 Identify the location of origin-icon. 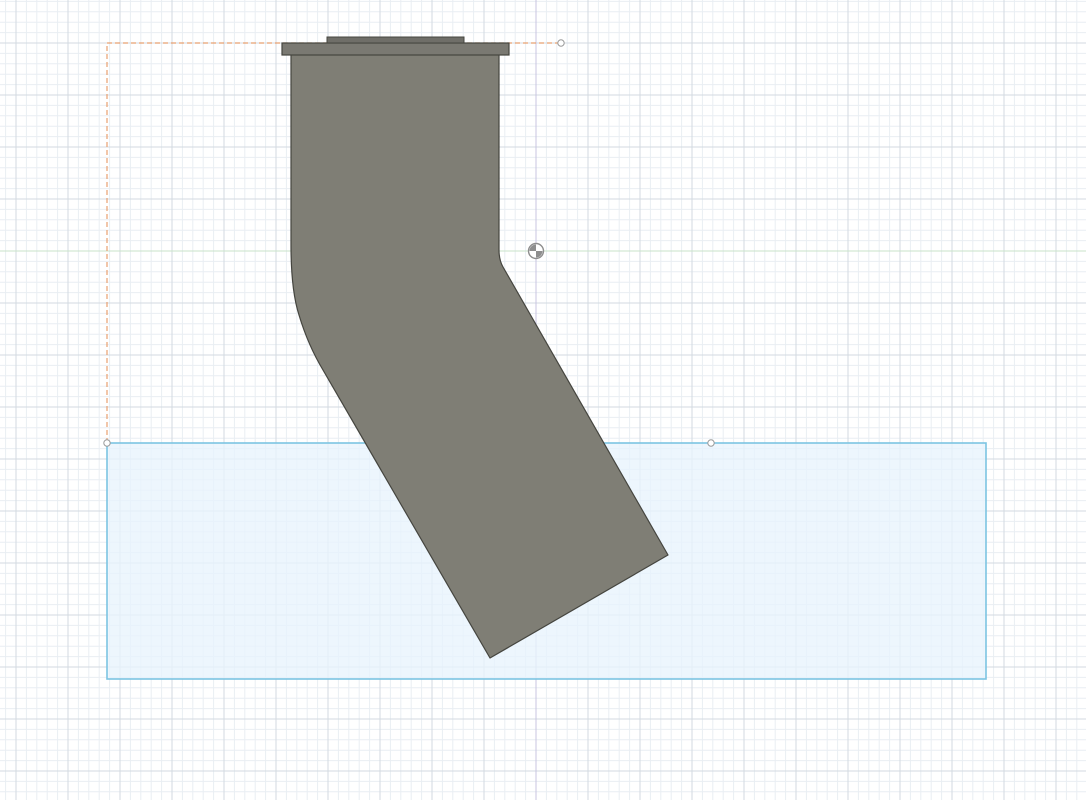
(536, 251).